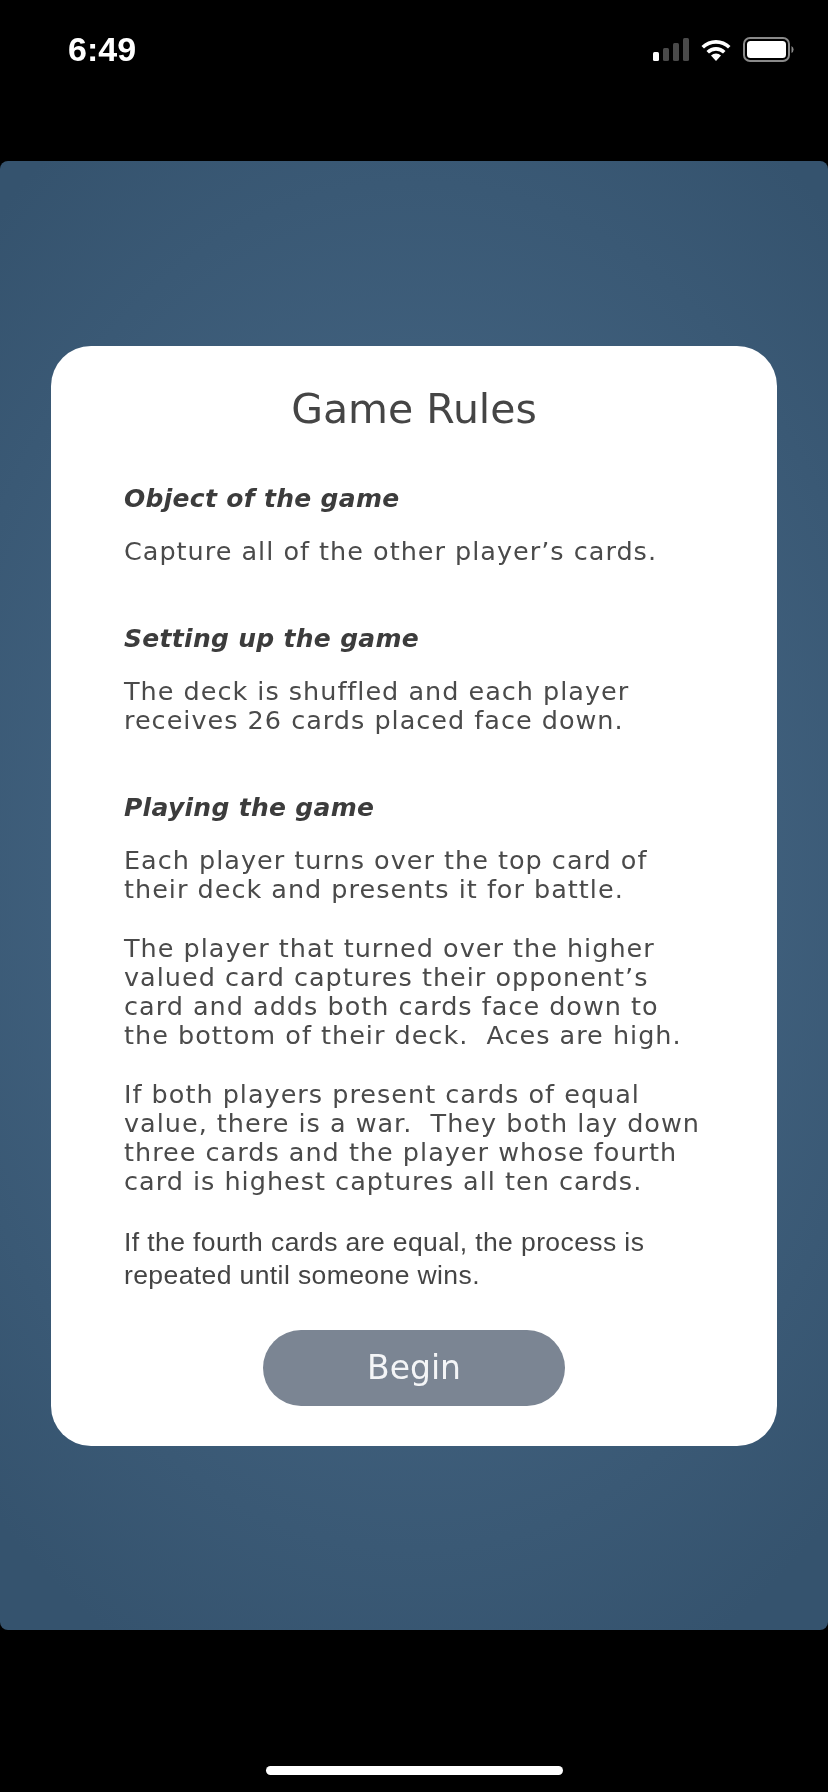 The height and width of the screenshot is (1792, 828). I want to click on section-heading: Setting up the game, so click(272, 638).